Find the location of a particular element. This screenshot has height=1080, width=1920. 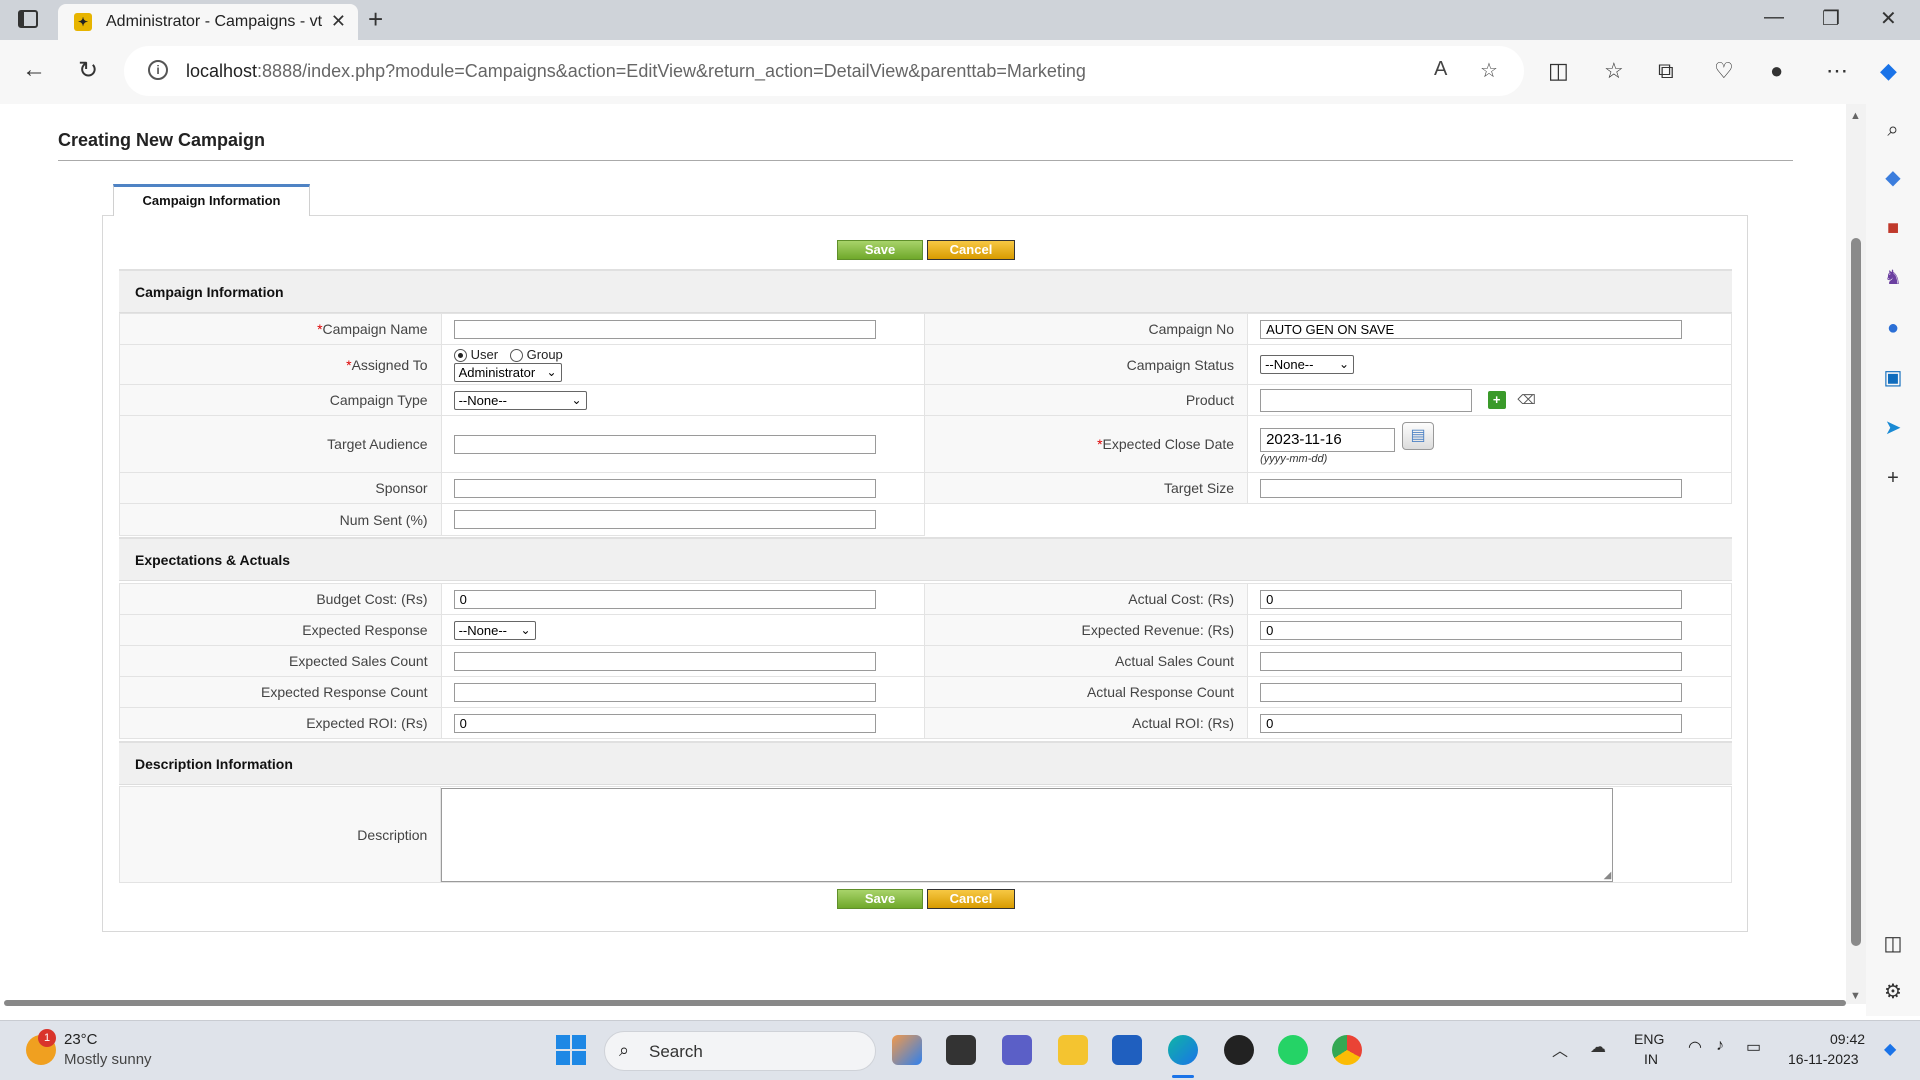

save-button-top: Save is located at coordinates (880, 250).